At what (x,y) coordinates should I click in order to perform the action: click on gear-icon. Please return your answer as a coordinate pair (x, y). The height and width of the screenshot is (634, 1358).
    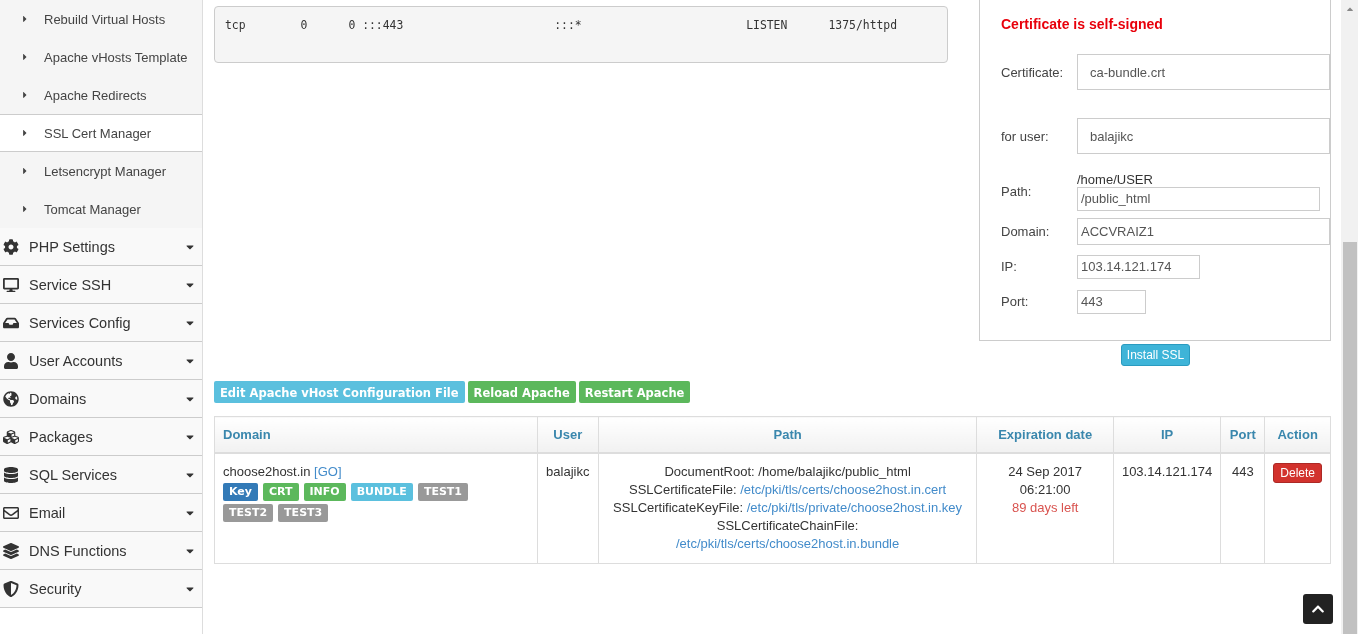
    Looking at the image, I should click on (11, 246).